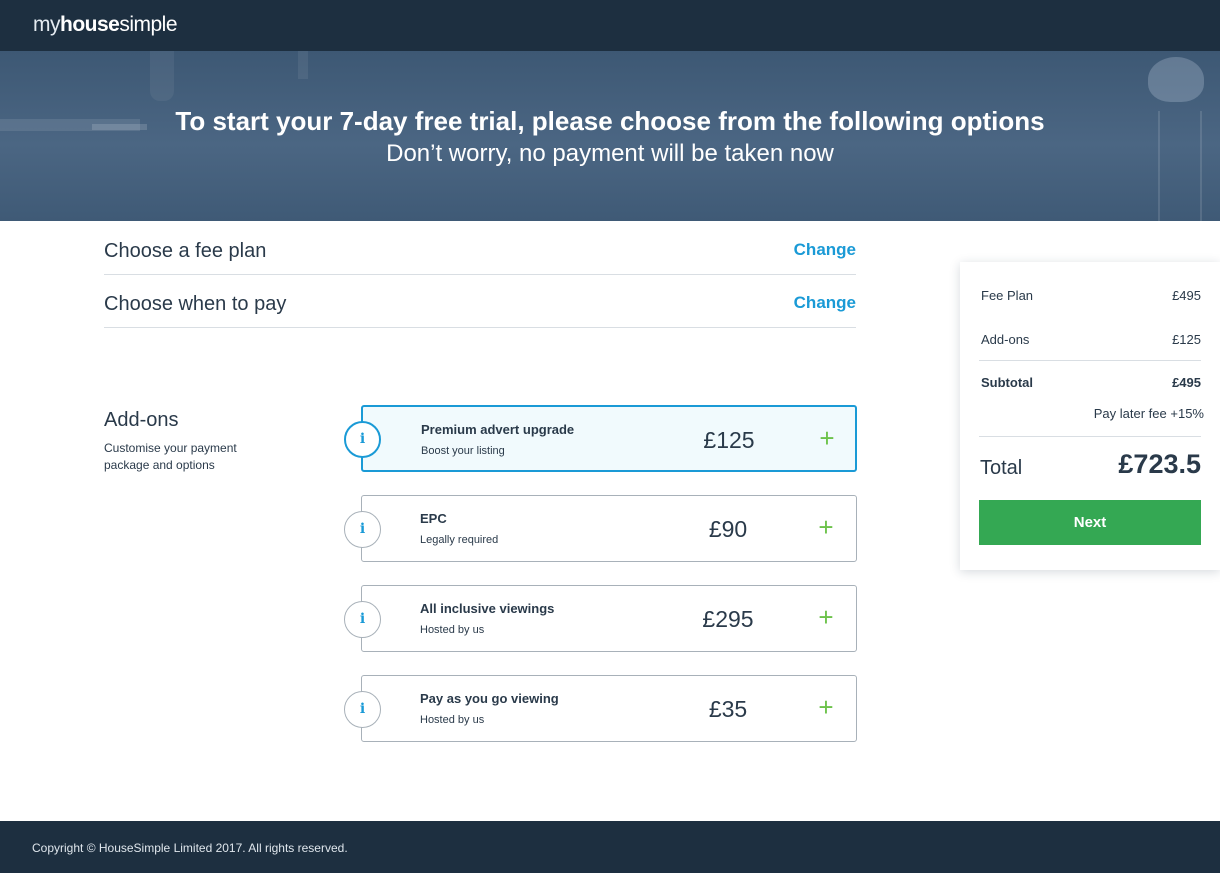 Image resolution: width=1220 pixels, height=873 pixels. What do you see at coordinates (825, 303) in the screenshot?
I see `change-when-to-pay-link: Change` at bounding box center [825, 303].